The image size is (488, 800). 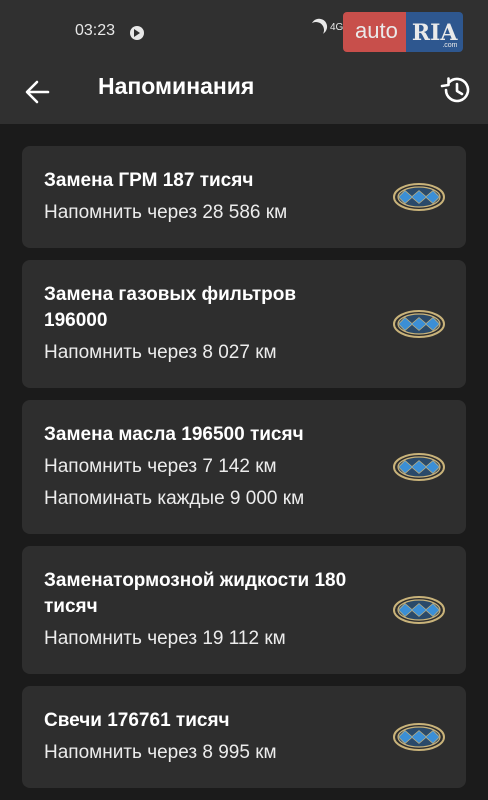 I want to click on history-button, so click(x=456, y=90).